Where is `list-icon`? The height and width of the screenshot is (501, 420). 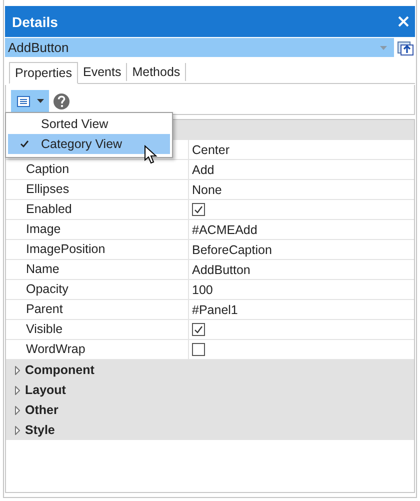
list-icon is located at coordinates (23, 101).